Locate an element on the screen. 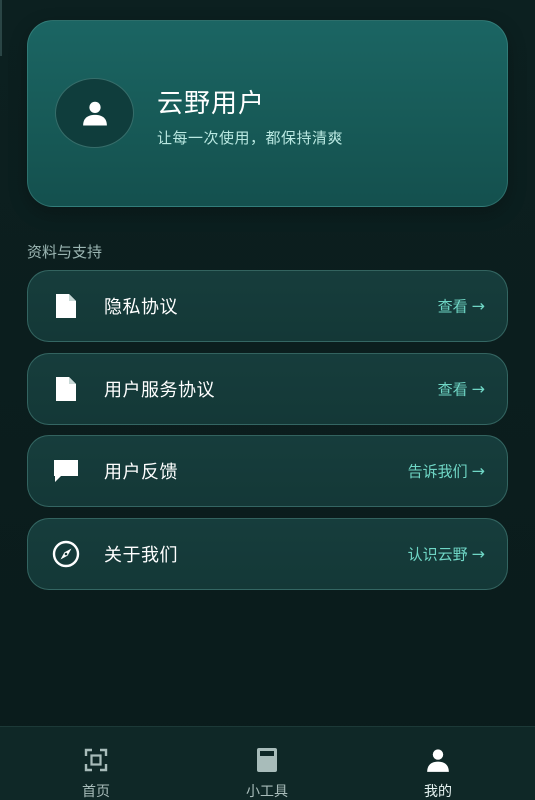 This screenshot has height=800, width=535. menu-label: 用户反馈 is located at coordinates (141, 472).